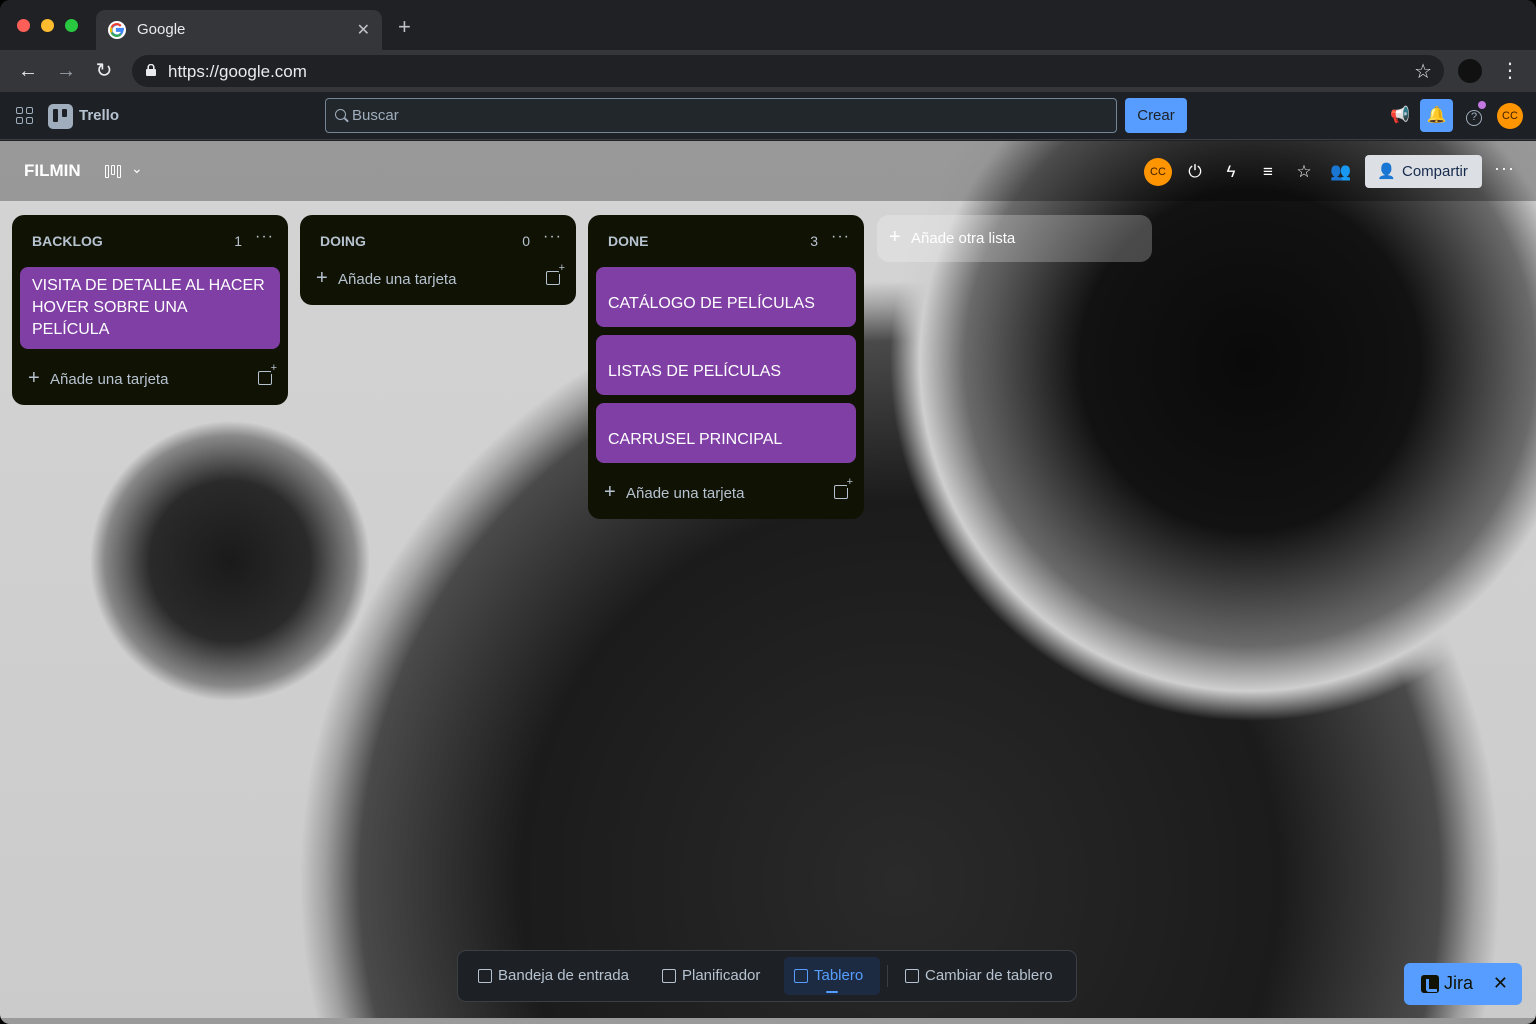 This screenshot has width=1536, height=1024. What do you see at coordinates (114, 171) in the screenshot?
I see `board-view-icon` at bounding box center [114, 171].